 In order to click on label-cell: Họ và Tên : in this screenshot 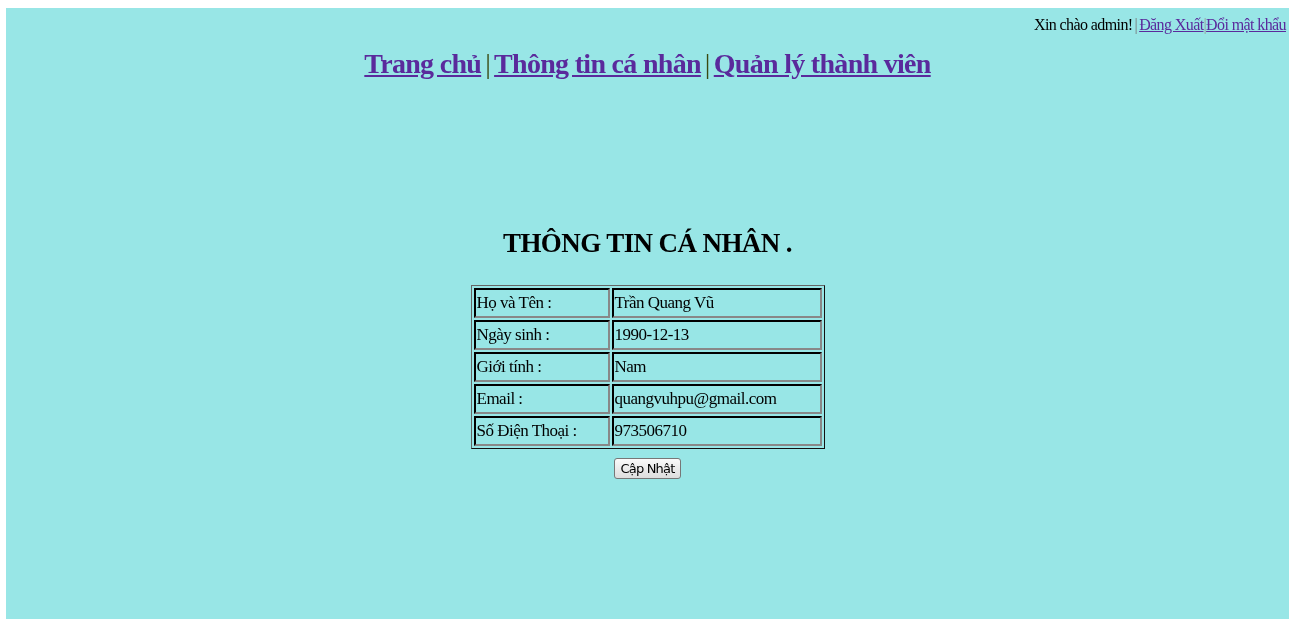, I will do `click(541, 303)`.